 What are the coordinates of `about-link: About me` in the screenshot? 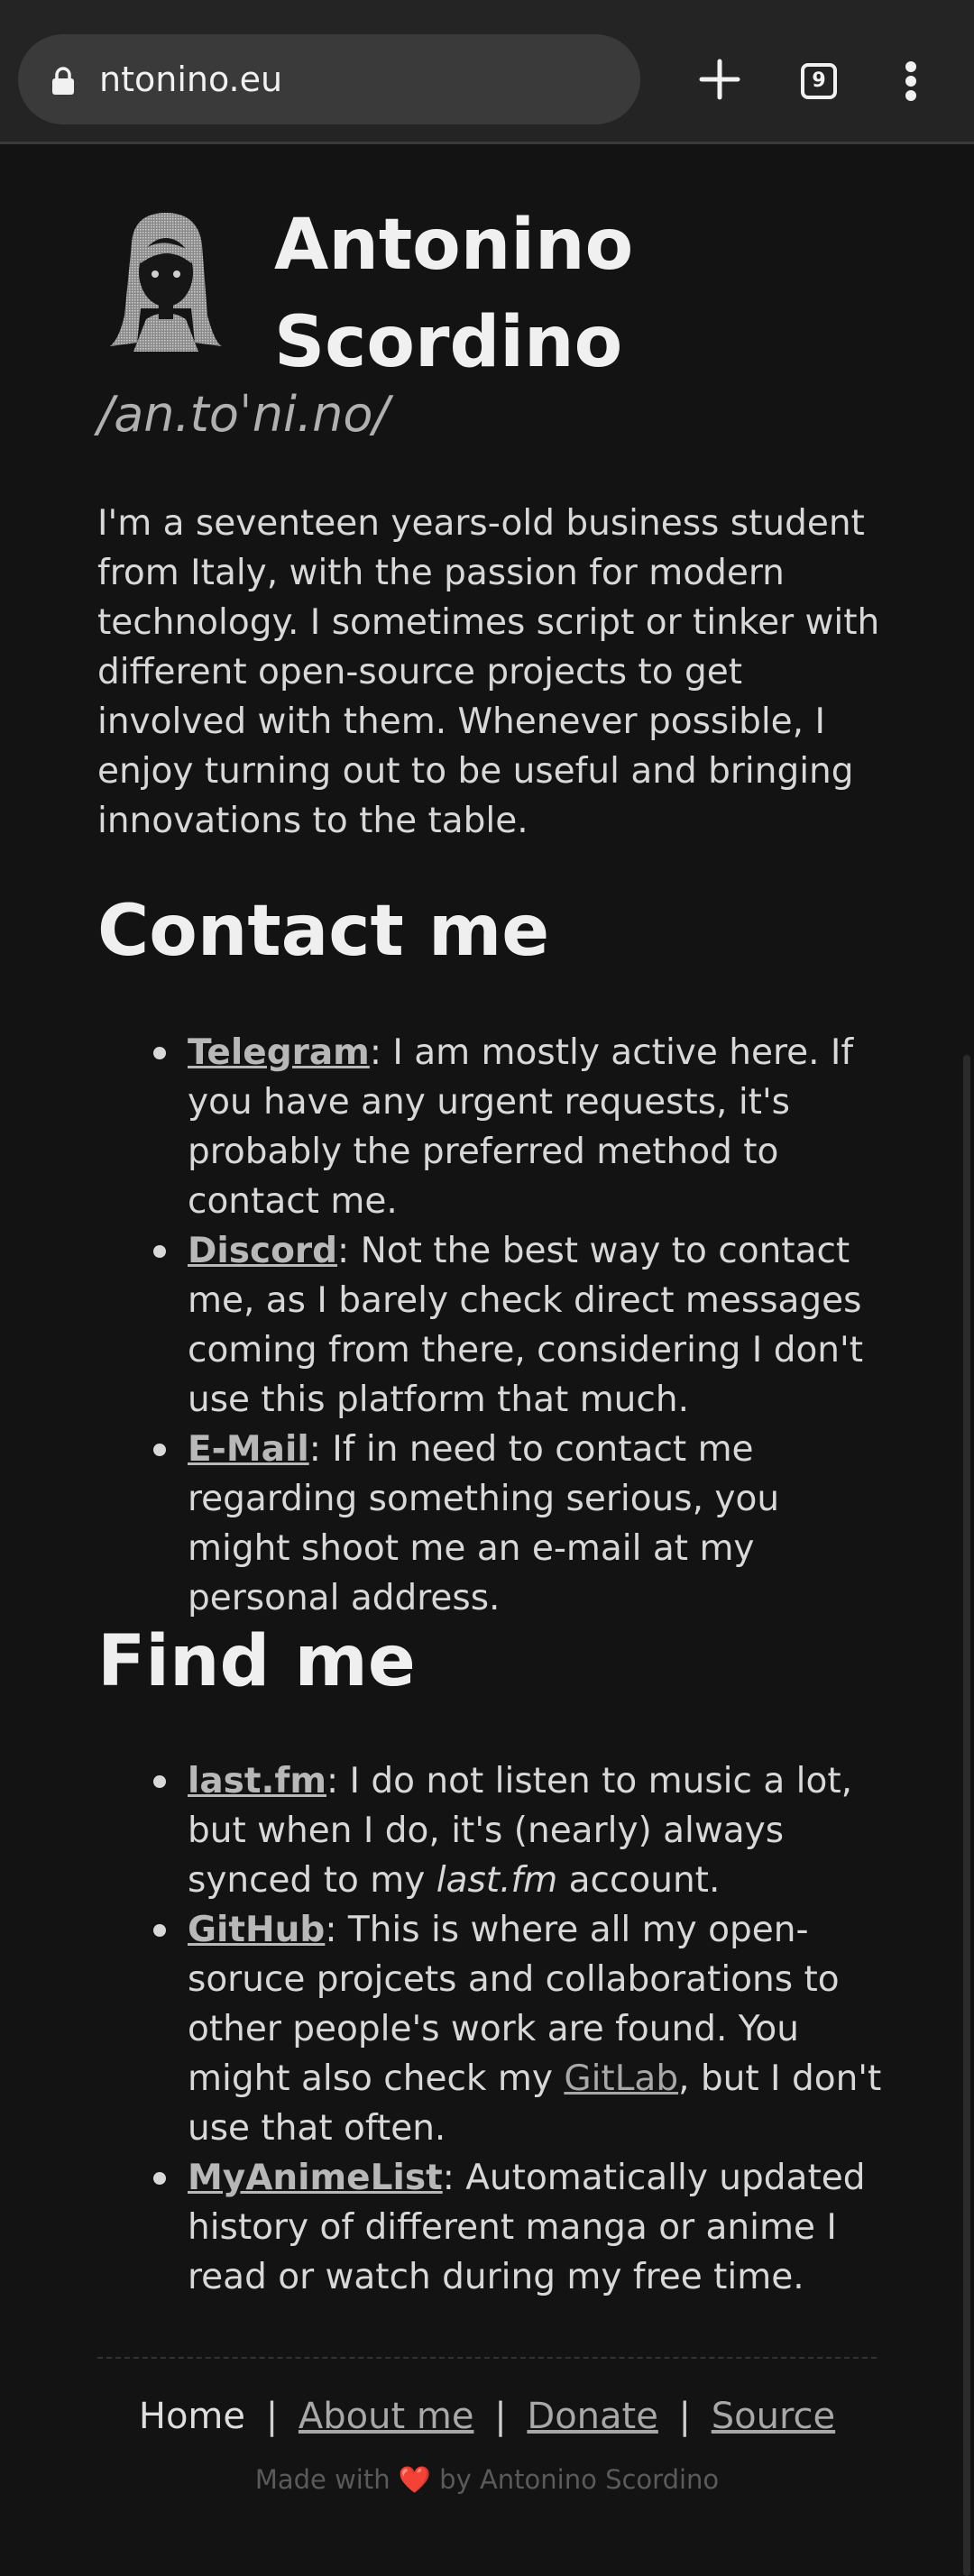 It's located at (387, 2416).